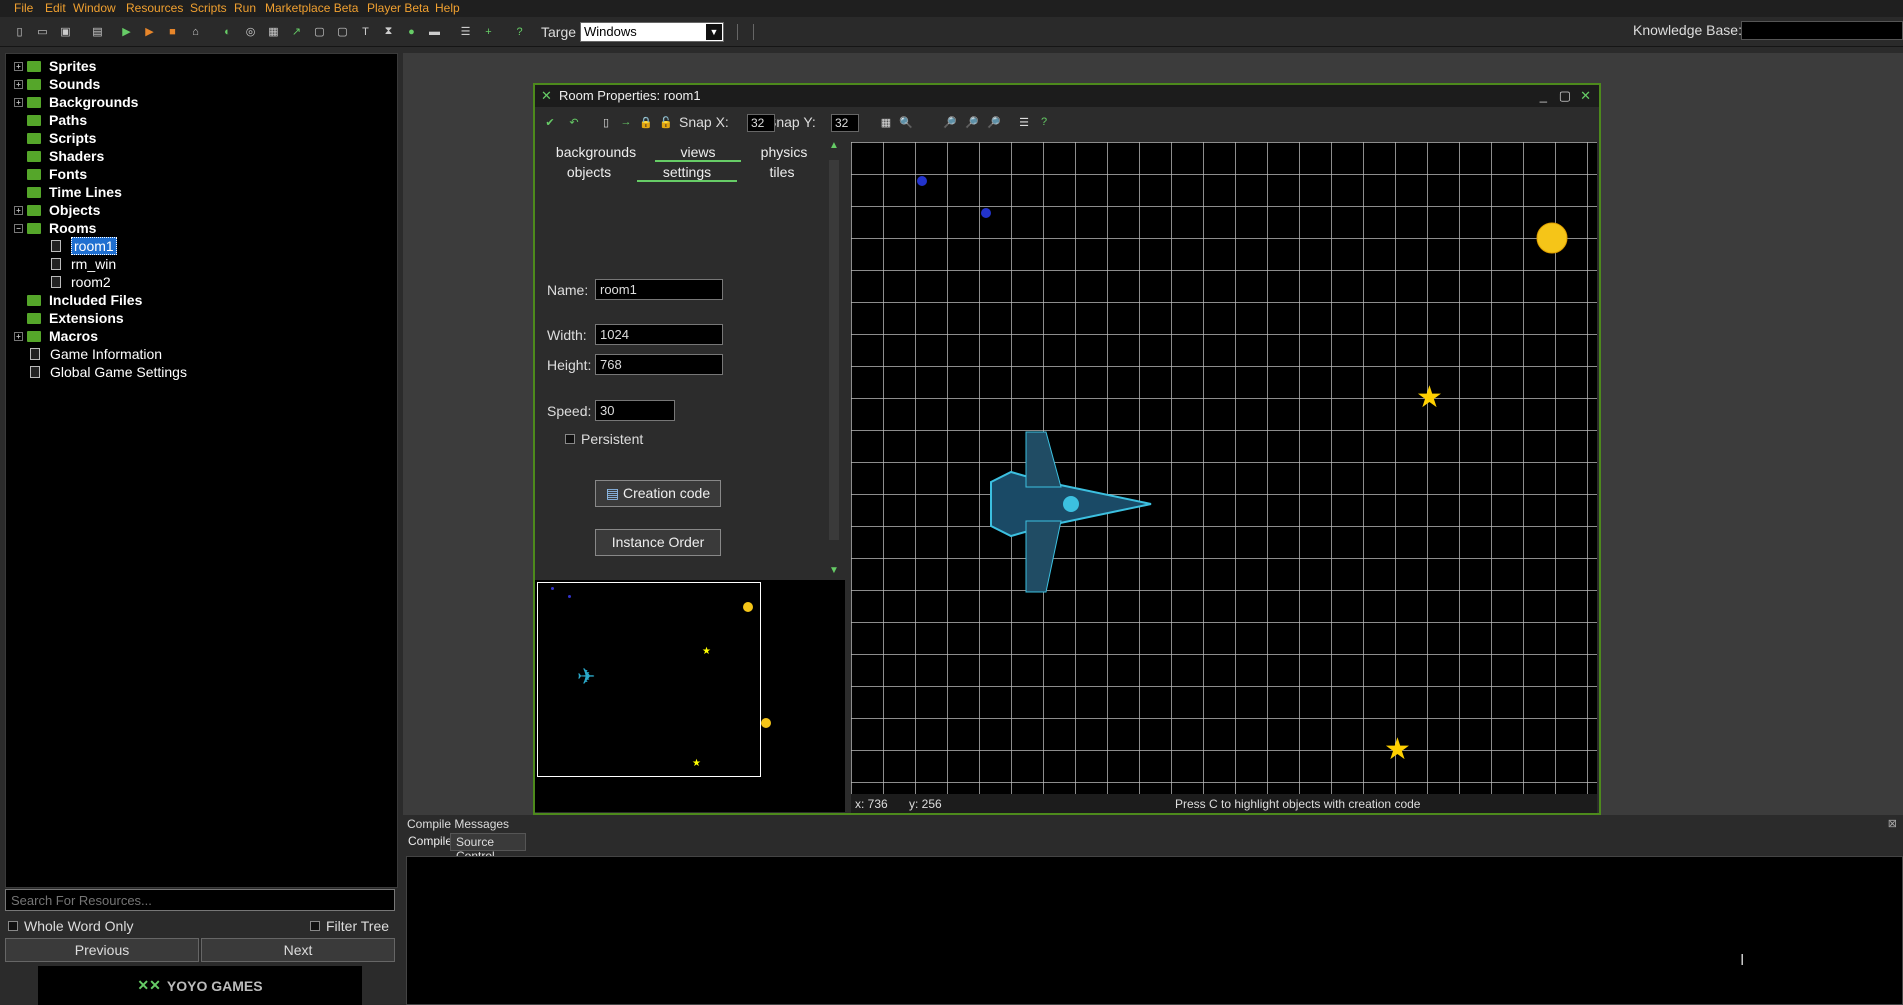  What do you see at coordinates (75, 318) in the screenshot?
I see `tree-extensions: Extensions` at bounding box center [75, 318].